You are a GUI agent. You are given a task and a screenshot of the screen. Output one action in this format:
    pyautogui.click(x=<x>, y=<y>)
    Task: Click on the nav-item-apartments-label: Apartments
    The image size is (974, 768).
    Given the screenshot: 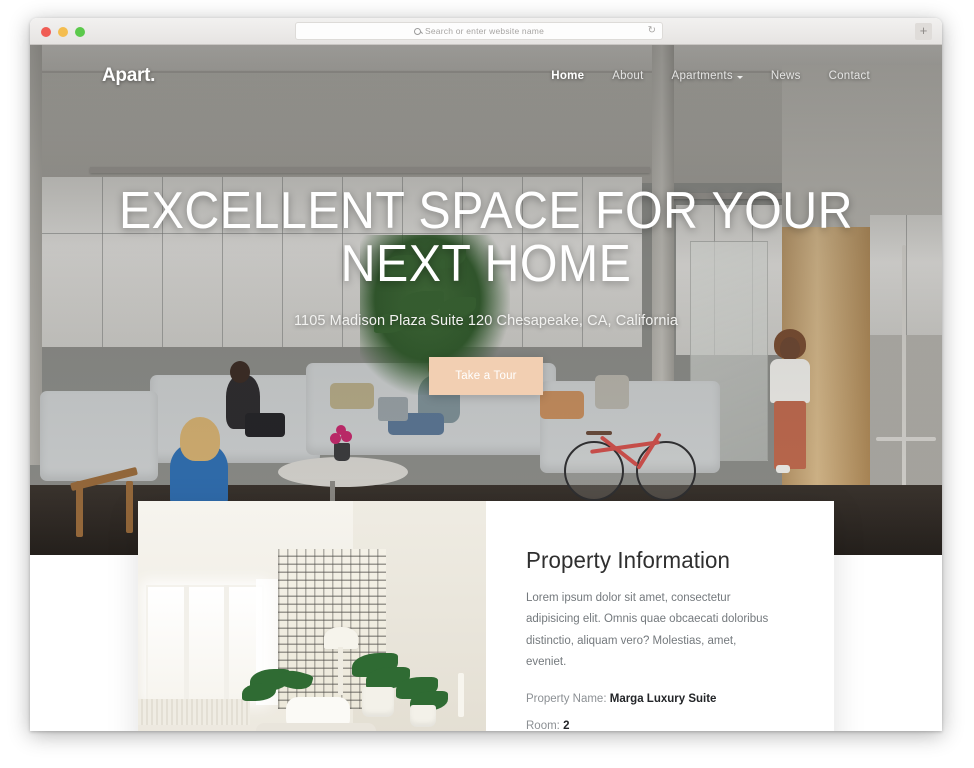 What is the action you would take?
    pyautogui.click(x=702, y=76)
    